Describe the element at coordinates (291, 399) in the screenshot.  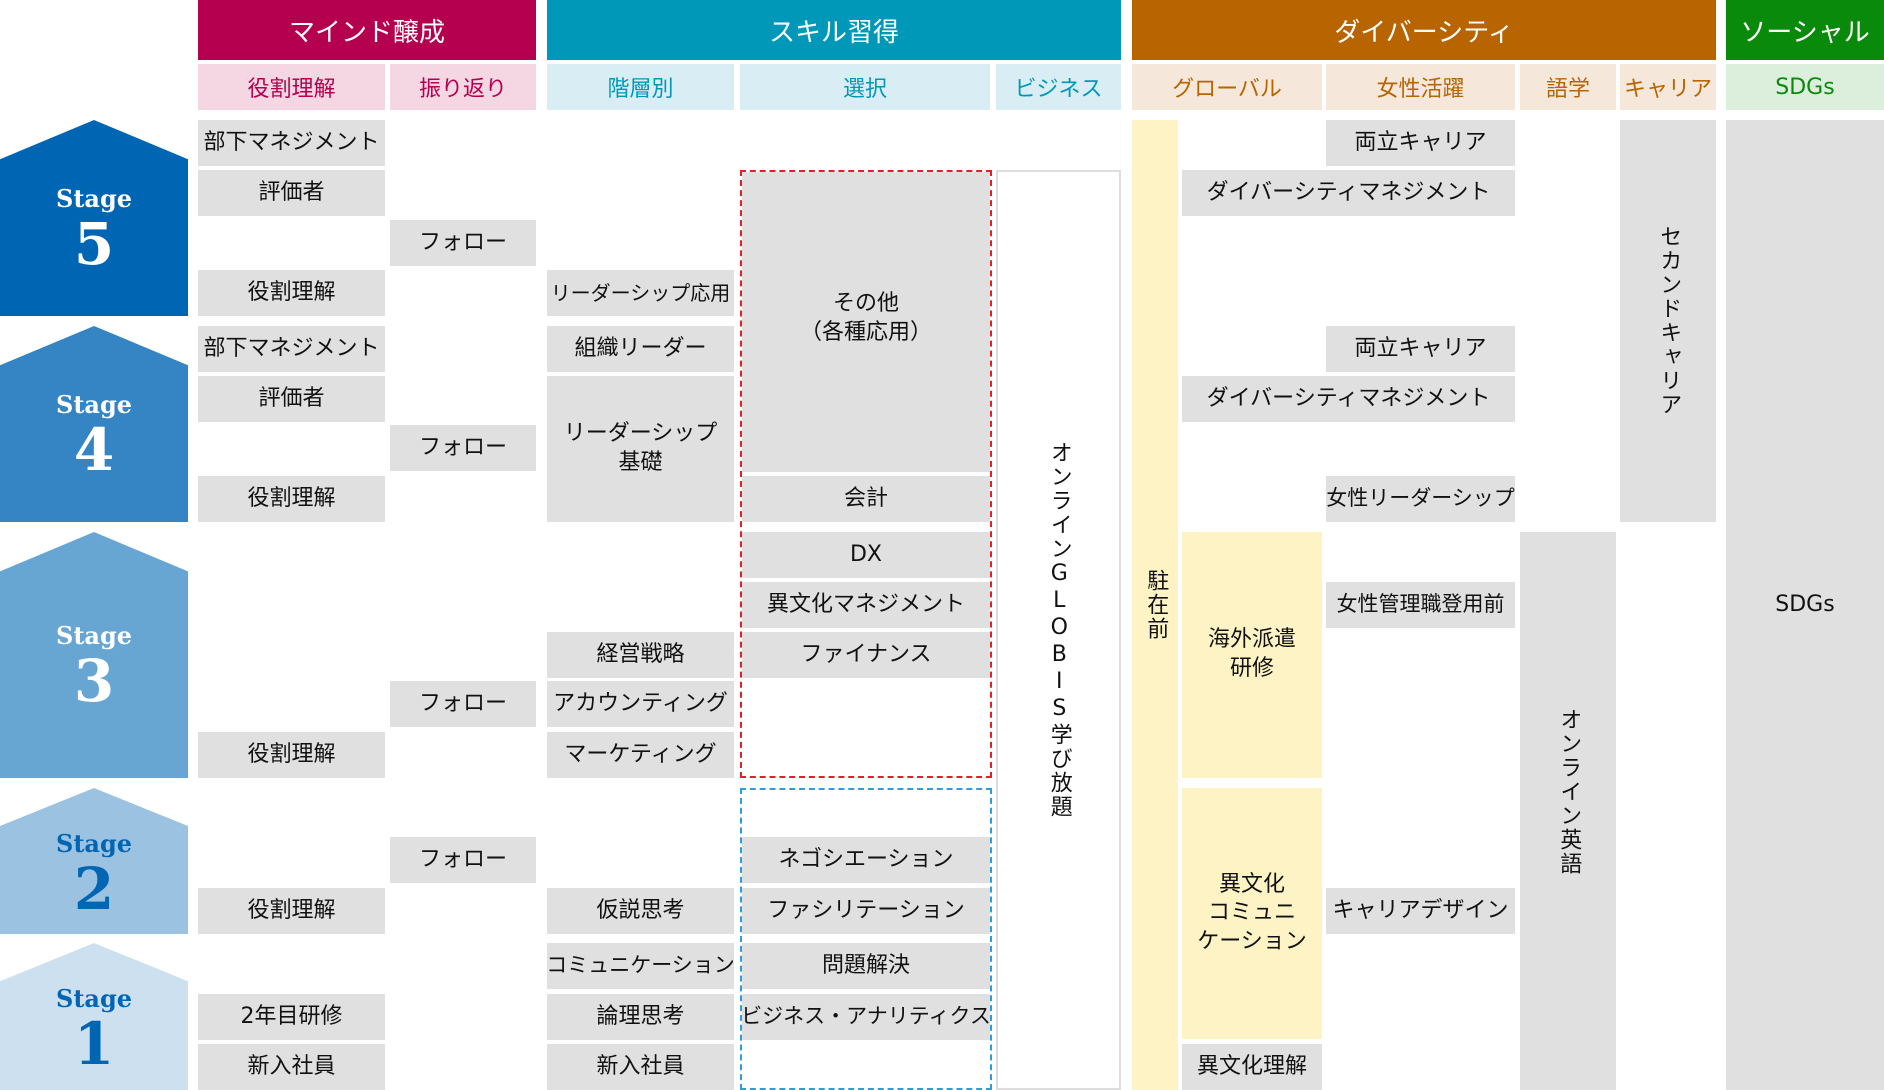
I see `role-s4-evaluator: 評価者` at that location.